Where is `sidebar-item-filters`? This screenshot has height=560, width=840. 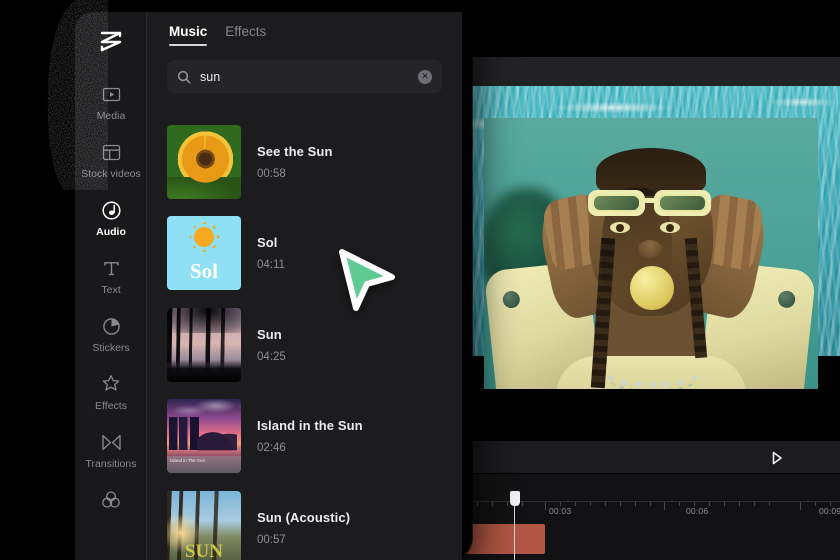 sidebar-item-filters is located at coordinates (111, 502).